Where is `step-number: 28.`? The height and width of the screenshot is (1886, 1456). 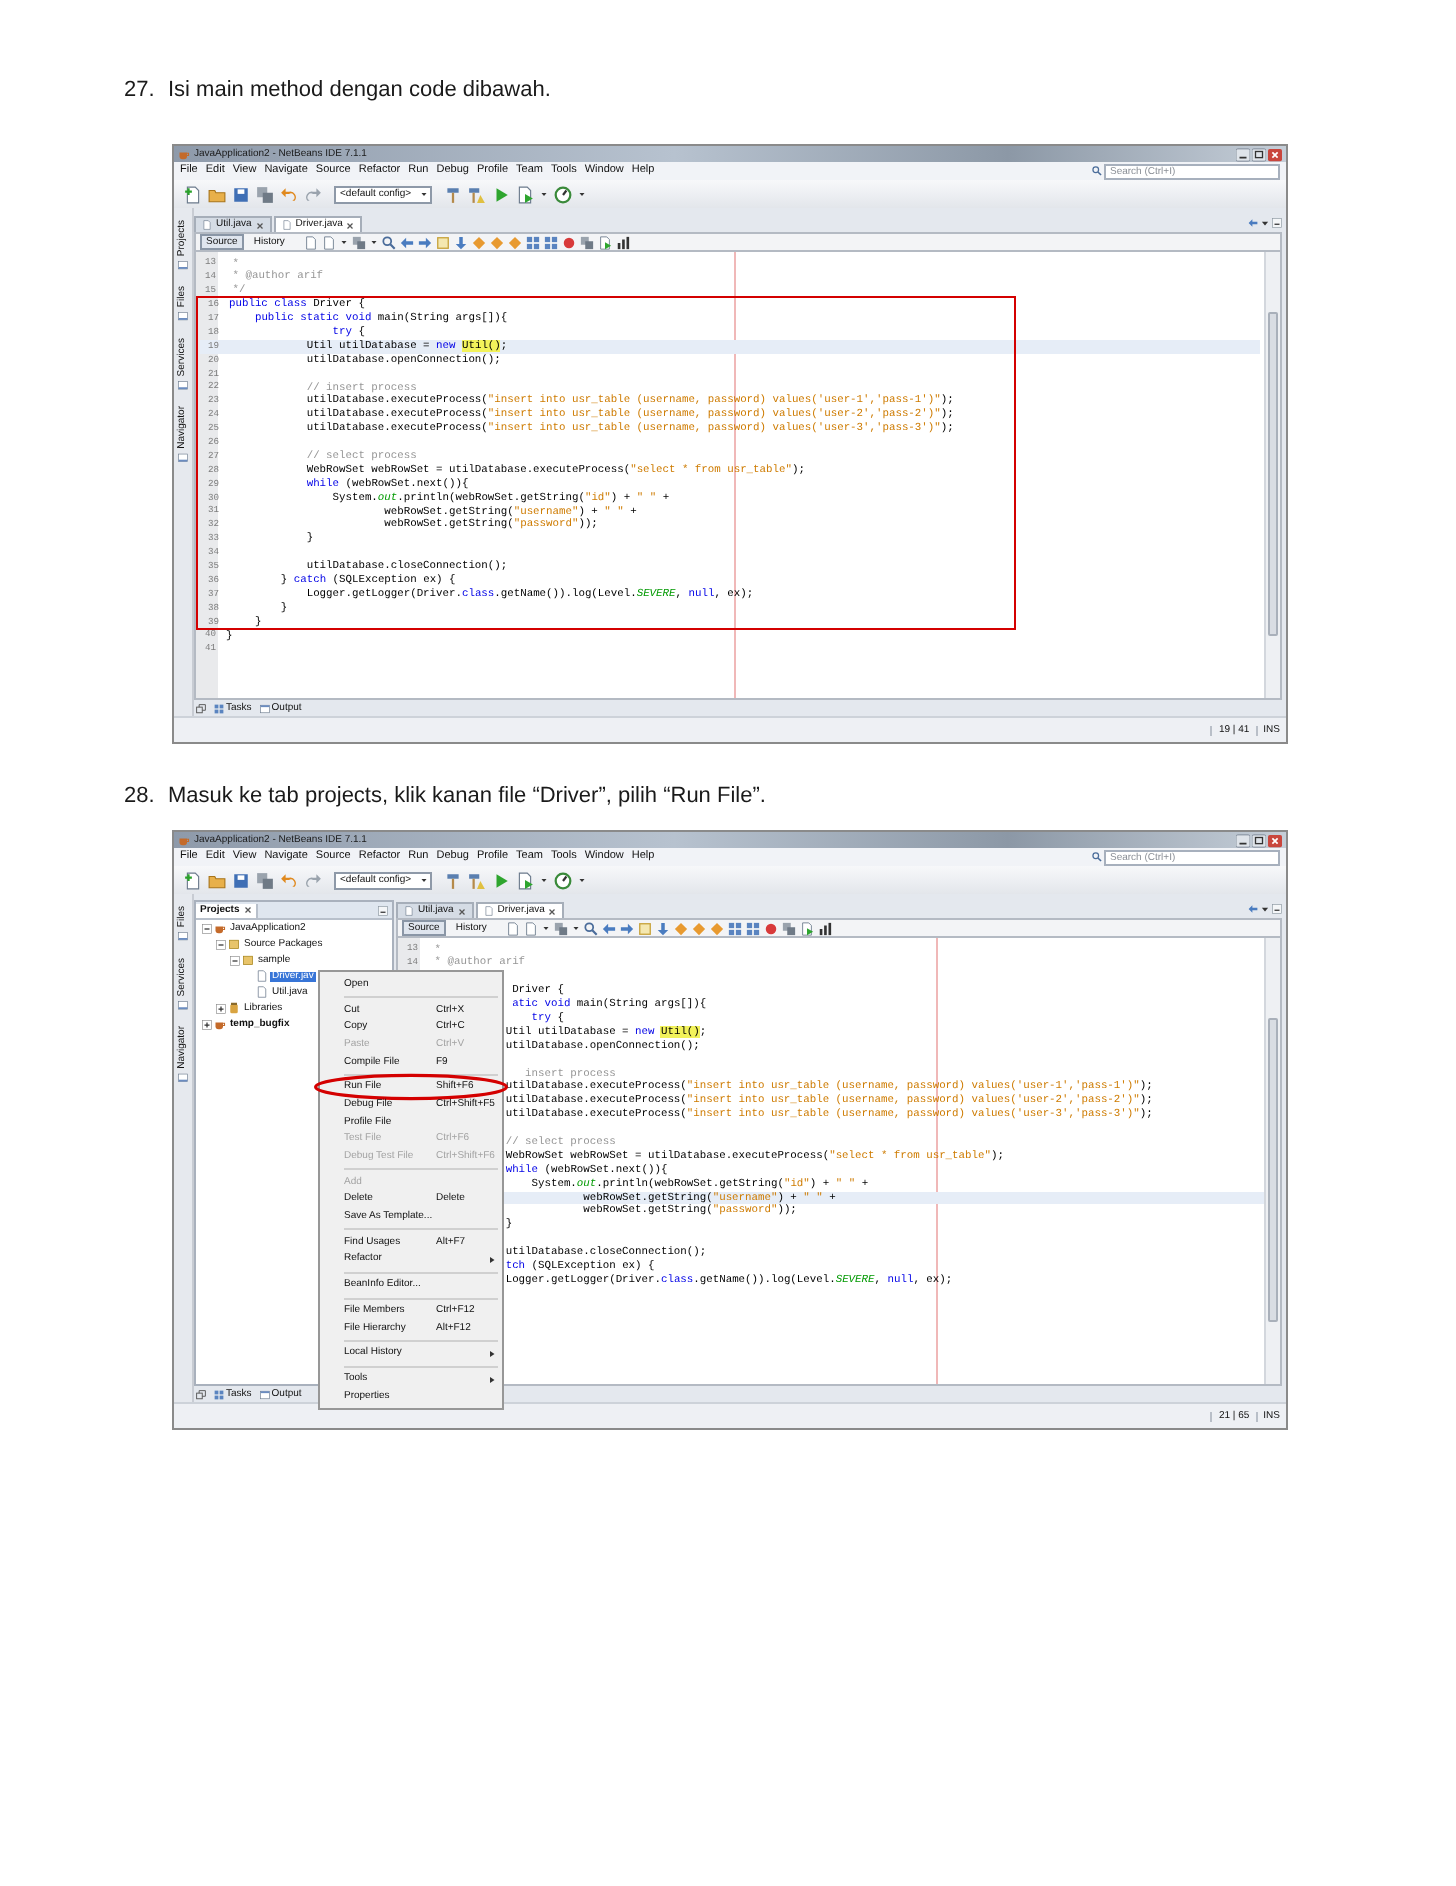 step-number: 28. is located at coordinates (140, 796).